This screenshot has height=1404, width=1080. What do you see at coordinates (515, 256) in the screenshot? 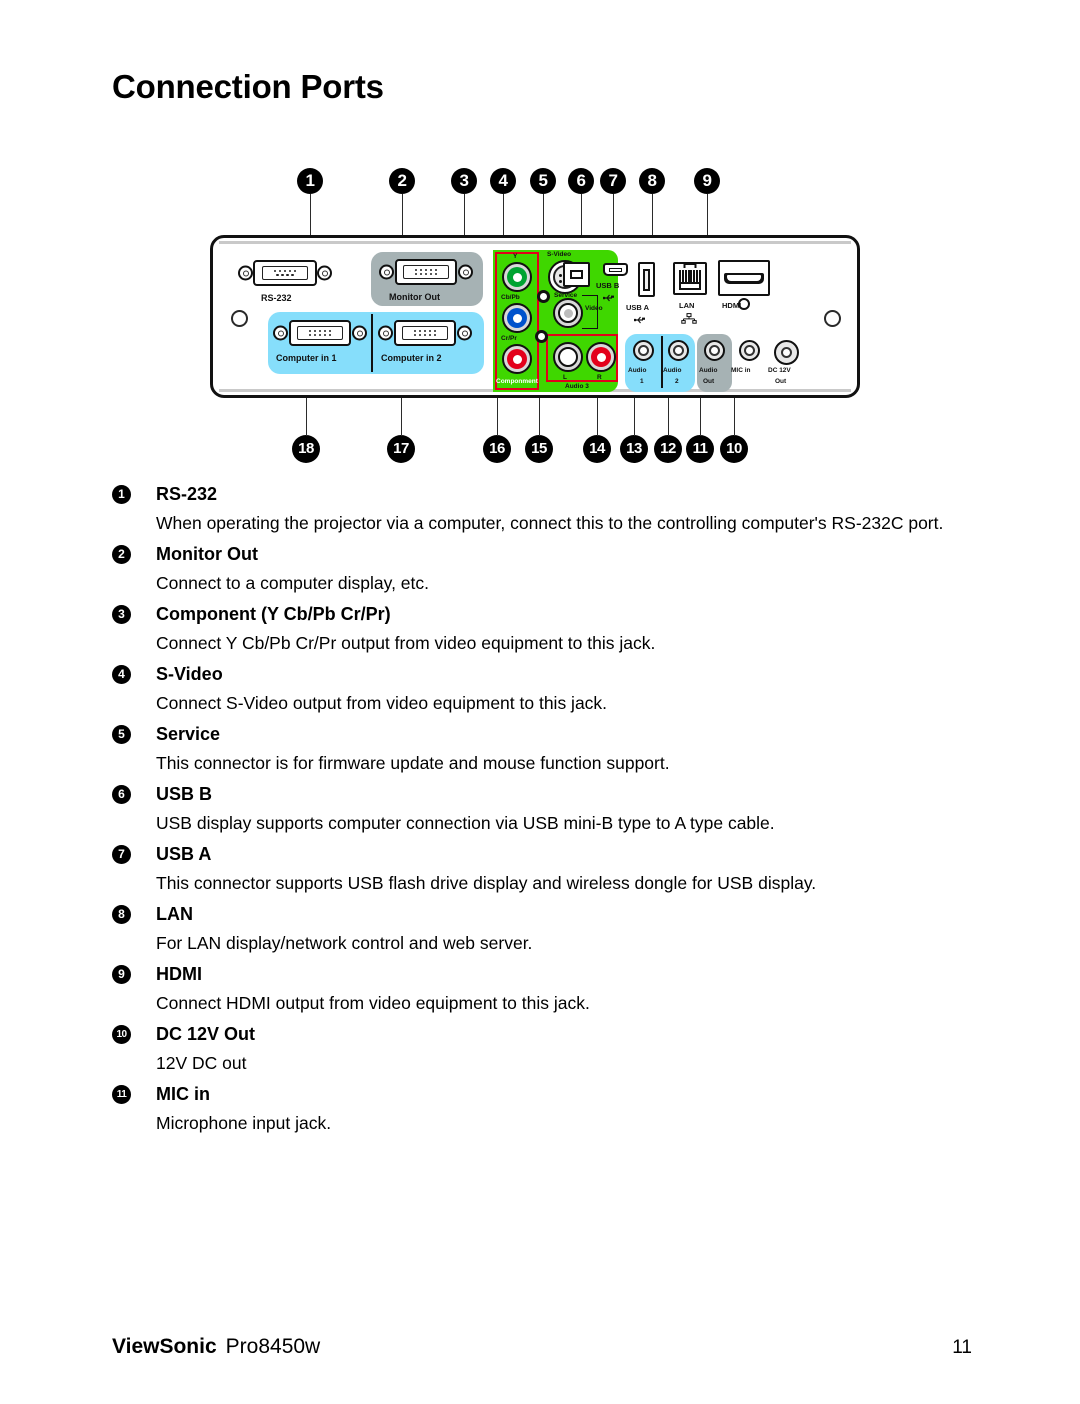
I see `component-y-label: Y` at bounding box center [515, 256].